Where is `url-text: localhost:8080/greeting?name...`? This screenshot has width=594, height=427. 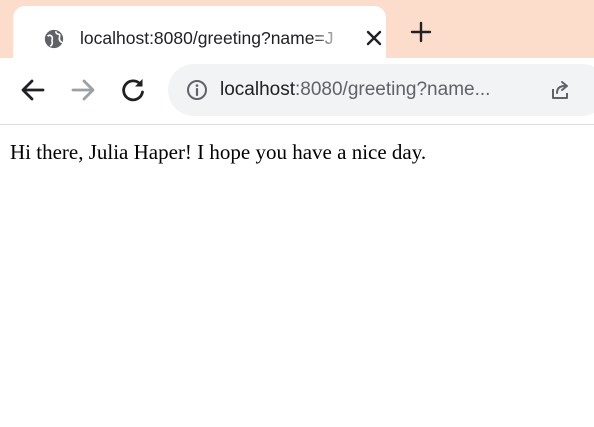 url-text: localhost:8080/greeting?name... is located at coordinates (355, 90).